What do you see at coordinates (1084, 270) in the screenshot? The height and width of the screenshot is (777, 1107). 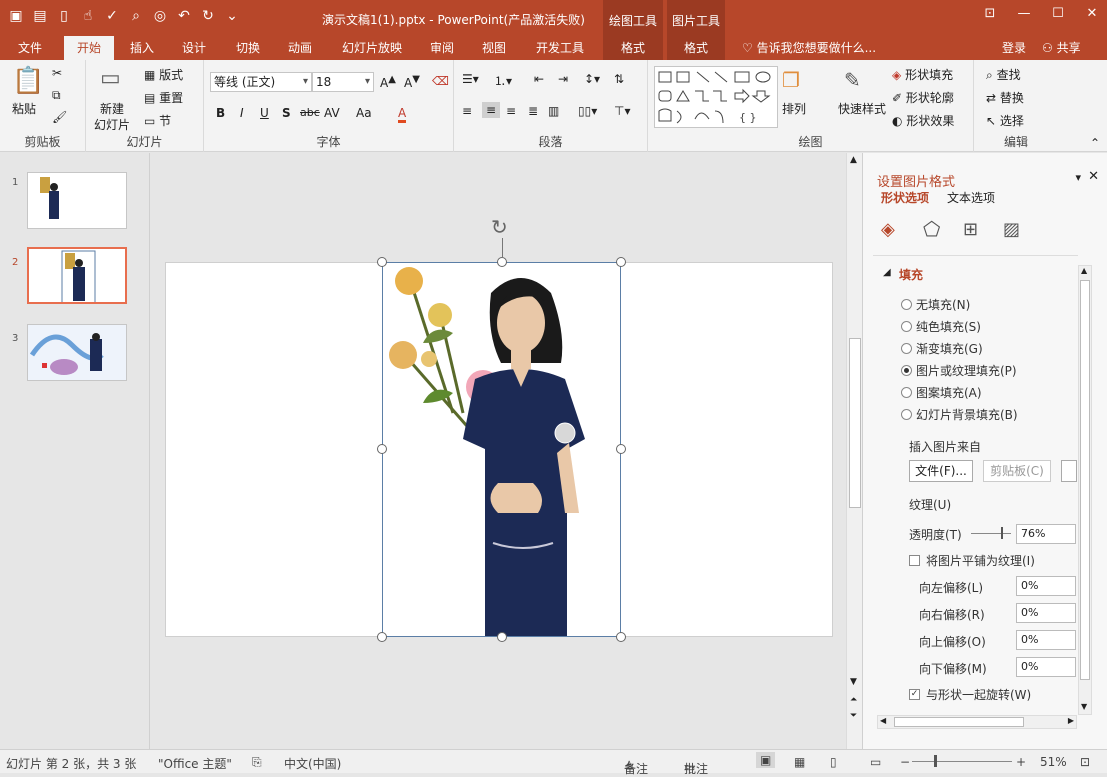 I see `pane-scroll-up-icon: ▲` at bounding box center [1084, 270].